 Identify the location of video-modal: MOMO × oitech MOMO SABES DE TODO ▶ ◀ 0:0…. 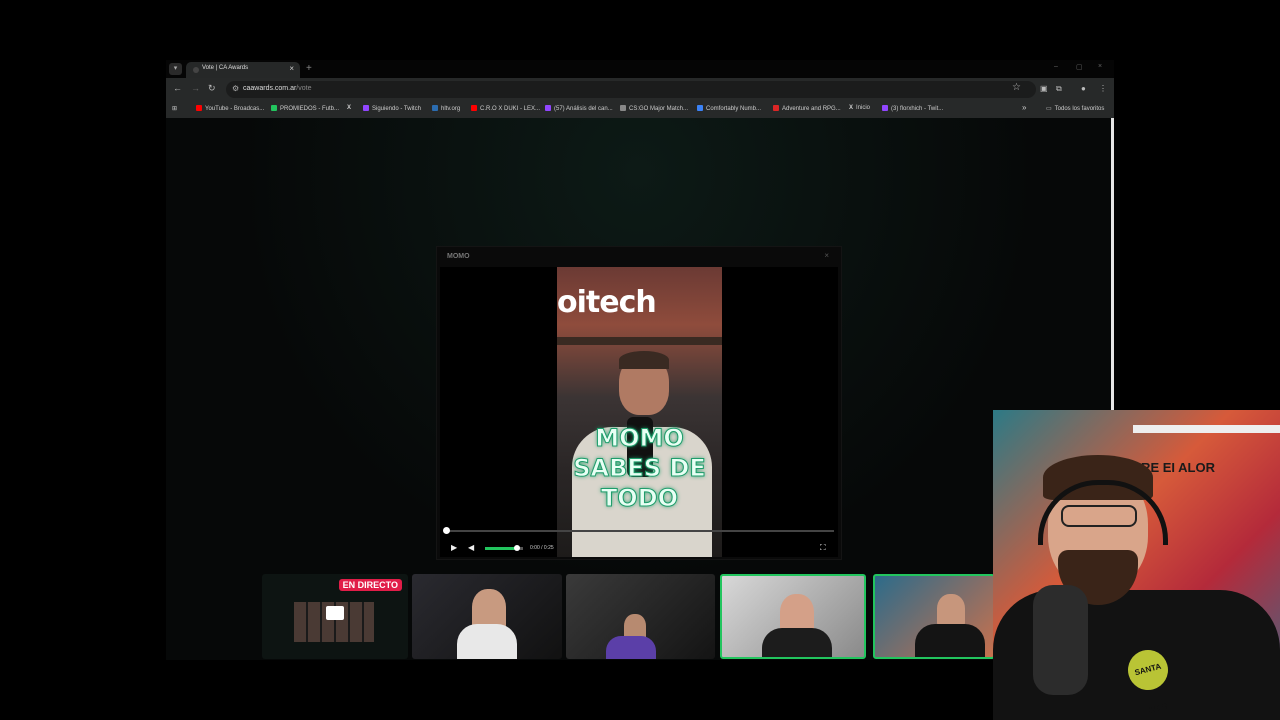
(639, 403).